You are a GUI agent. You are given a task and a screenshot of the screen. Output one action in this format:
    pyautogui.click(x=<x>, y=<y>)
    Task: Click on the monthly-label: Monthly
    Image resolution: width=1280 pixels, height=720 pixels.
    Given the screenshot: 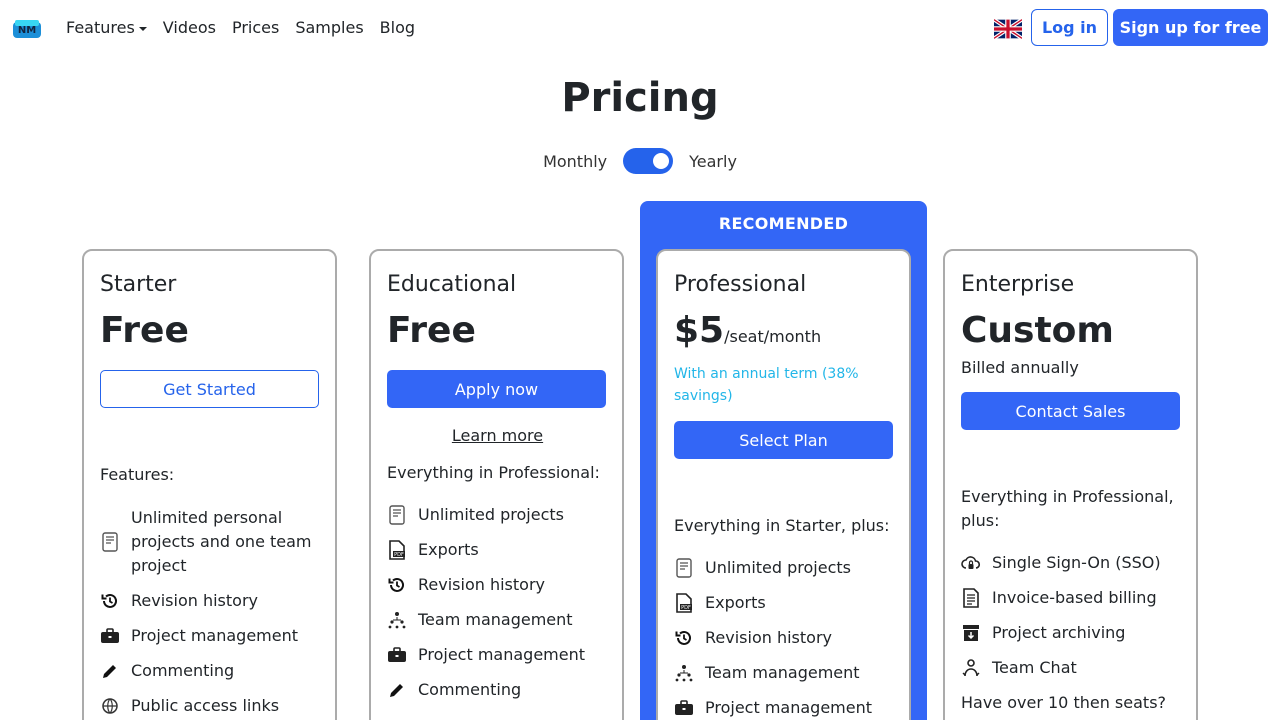 What is the action you would take?
    pyautogui.click(x=575, y=161)
    